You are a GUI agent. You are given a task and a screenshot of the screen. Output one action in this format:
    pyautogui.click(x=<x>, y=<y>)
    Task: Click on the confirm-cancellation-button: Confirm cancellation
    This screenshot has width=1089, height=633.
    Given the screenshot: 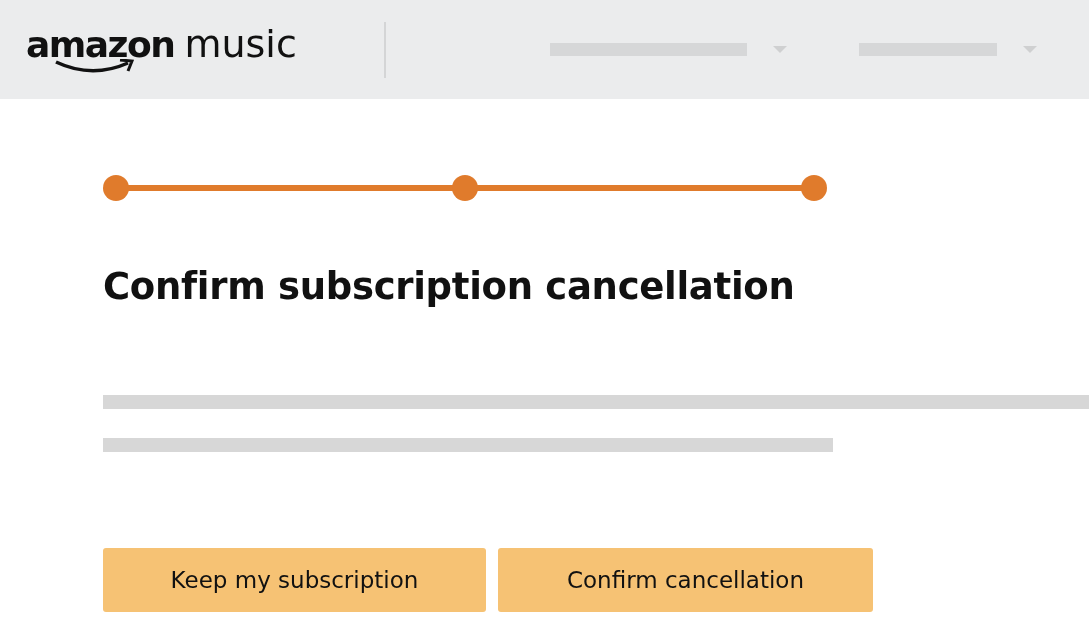 What is the action you would take?
    pyautogui.click(x=685, y=580)
    